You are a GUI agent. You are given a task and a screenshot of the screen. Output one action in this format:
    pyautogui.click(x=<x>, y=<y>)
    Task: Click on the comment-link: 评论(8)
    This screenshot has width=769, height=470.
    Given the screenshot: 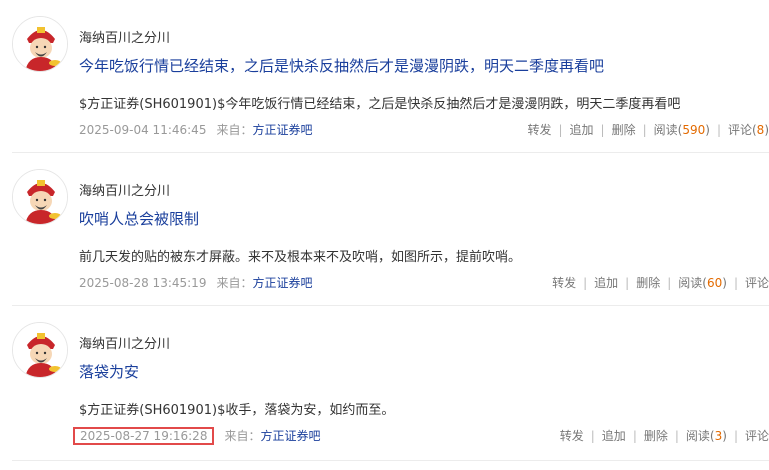 What is the action you would take?
    pyautogui.click(x=748, y=130)
    